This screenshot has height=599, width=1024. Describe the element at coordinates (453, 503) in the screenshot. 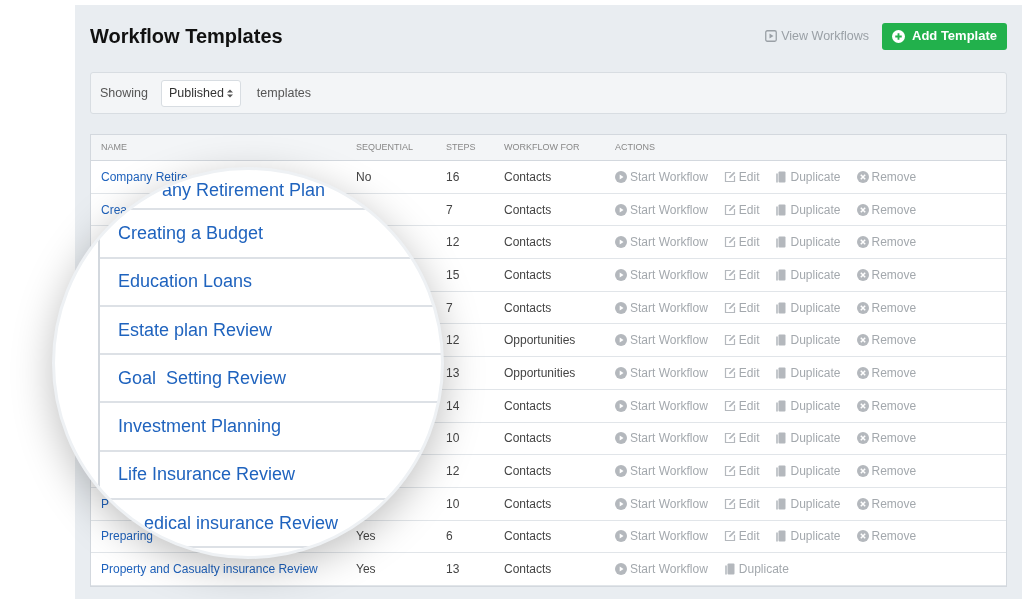

I see `table-cell: 10` at that location.